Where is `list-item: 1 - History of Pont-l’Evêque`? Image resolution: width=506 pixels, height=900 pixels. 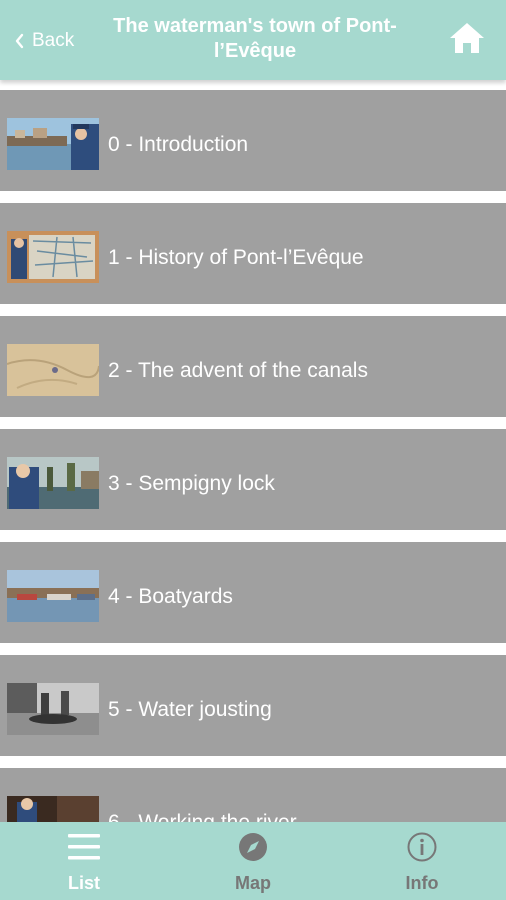 list-item: 1 - History of Pont-l’Evêque is located at coordinates (253, 253).